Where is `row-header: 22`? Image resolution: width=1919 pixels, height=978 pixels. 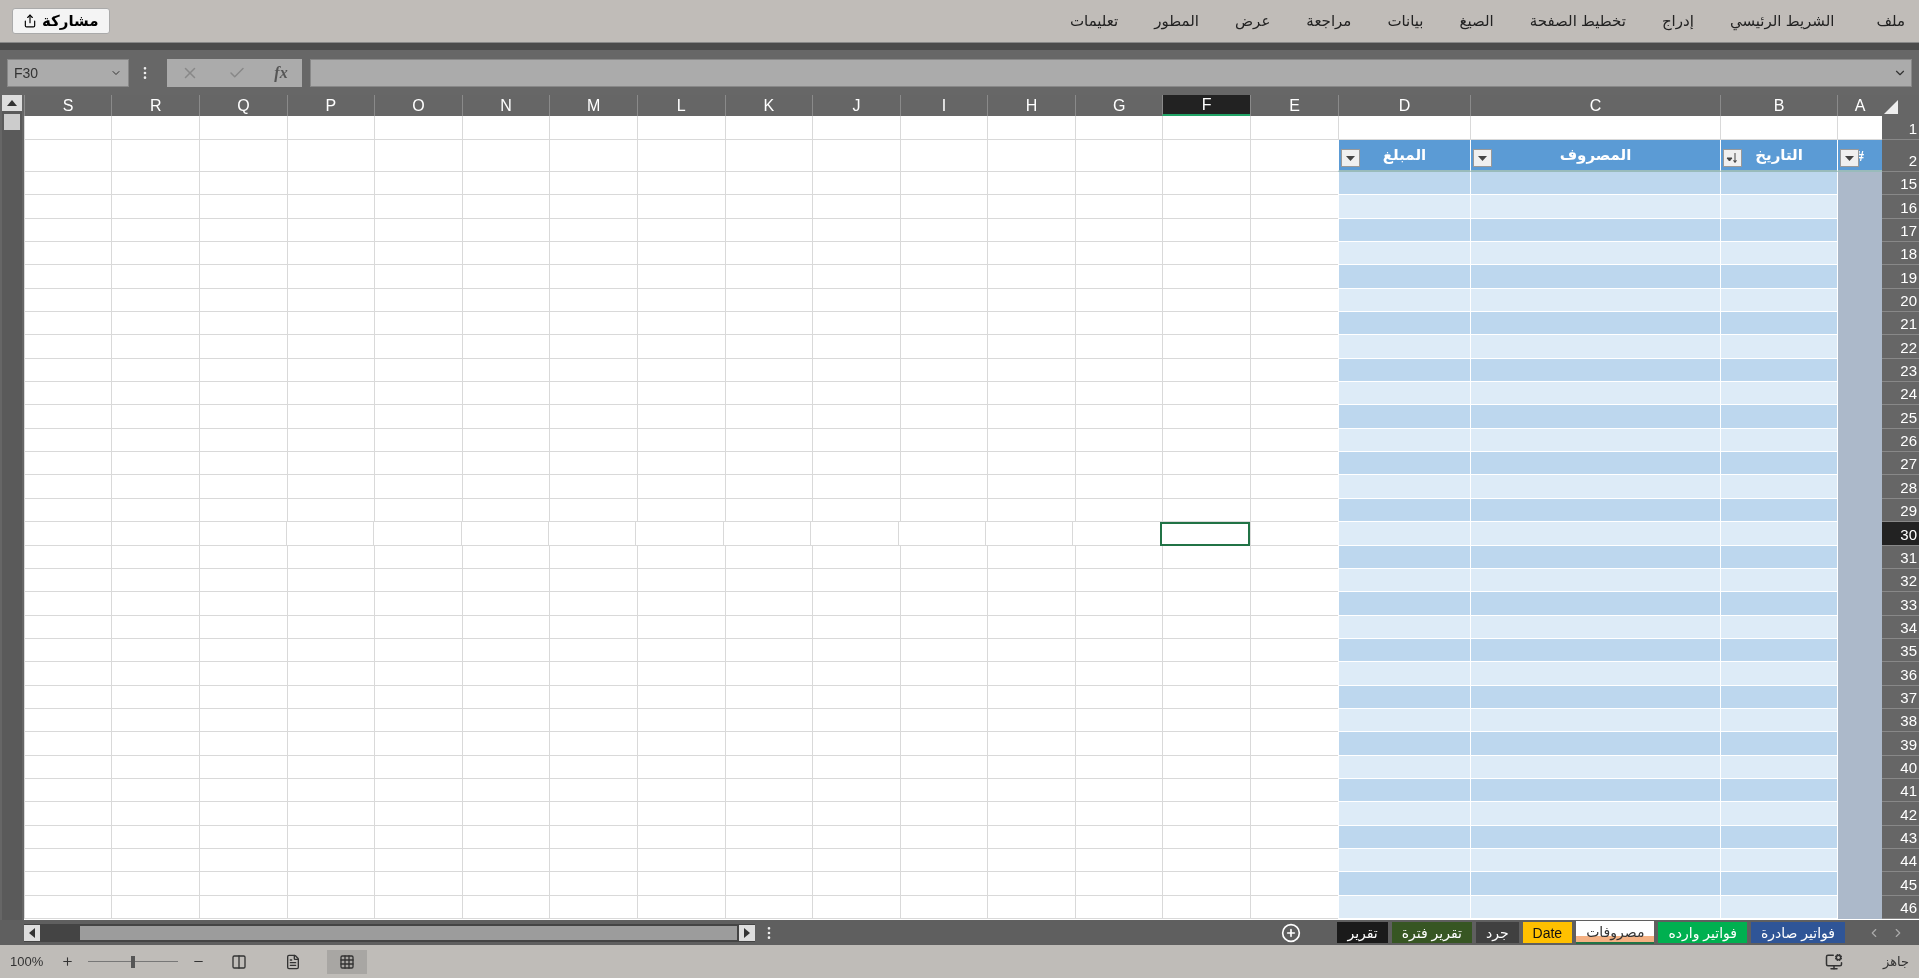 row-header: 22 is located at coordinates (1900, 347).